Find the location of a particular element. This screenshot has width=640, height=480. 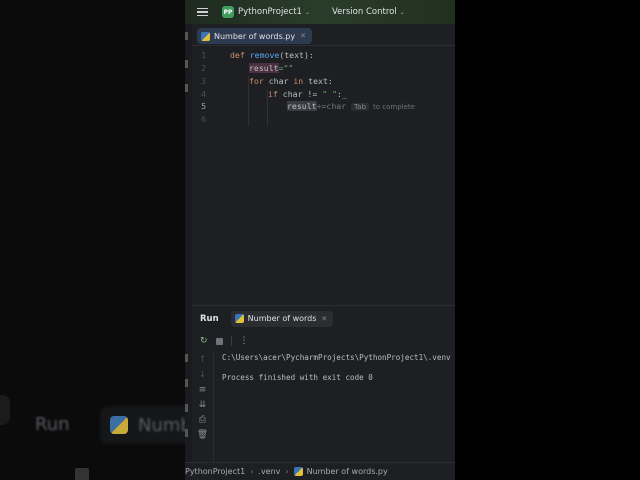

tab-key-hint: Tab is located at coordinates (360, 107).